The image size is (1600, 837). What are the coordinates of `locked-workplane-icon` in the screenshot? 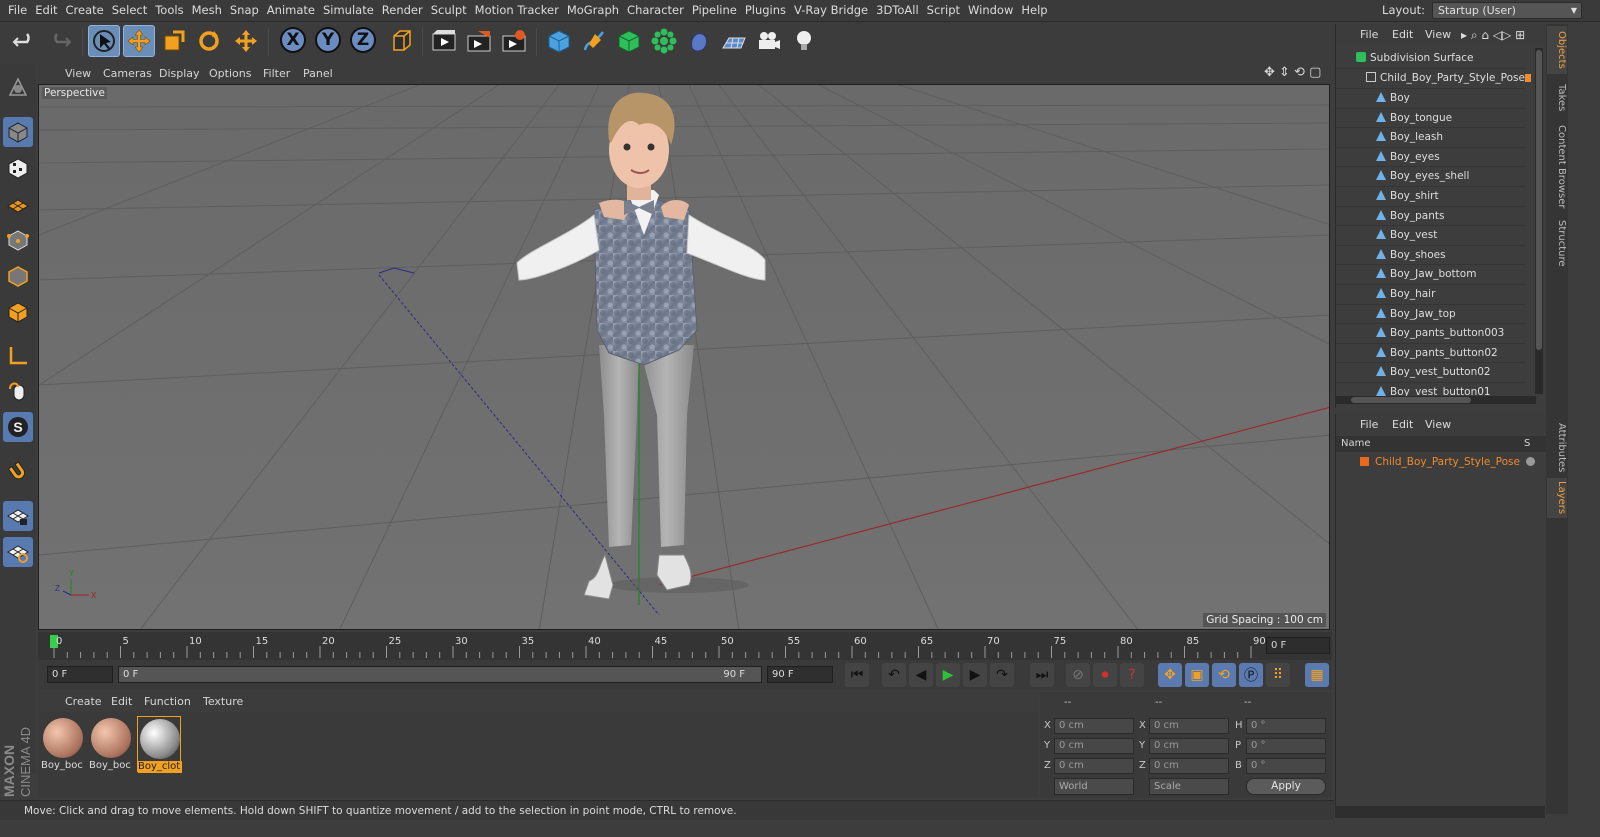 It's located at (18, 516).